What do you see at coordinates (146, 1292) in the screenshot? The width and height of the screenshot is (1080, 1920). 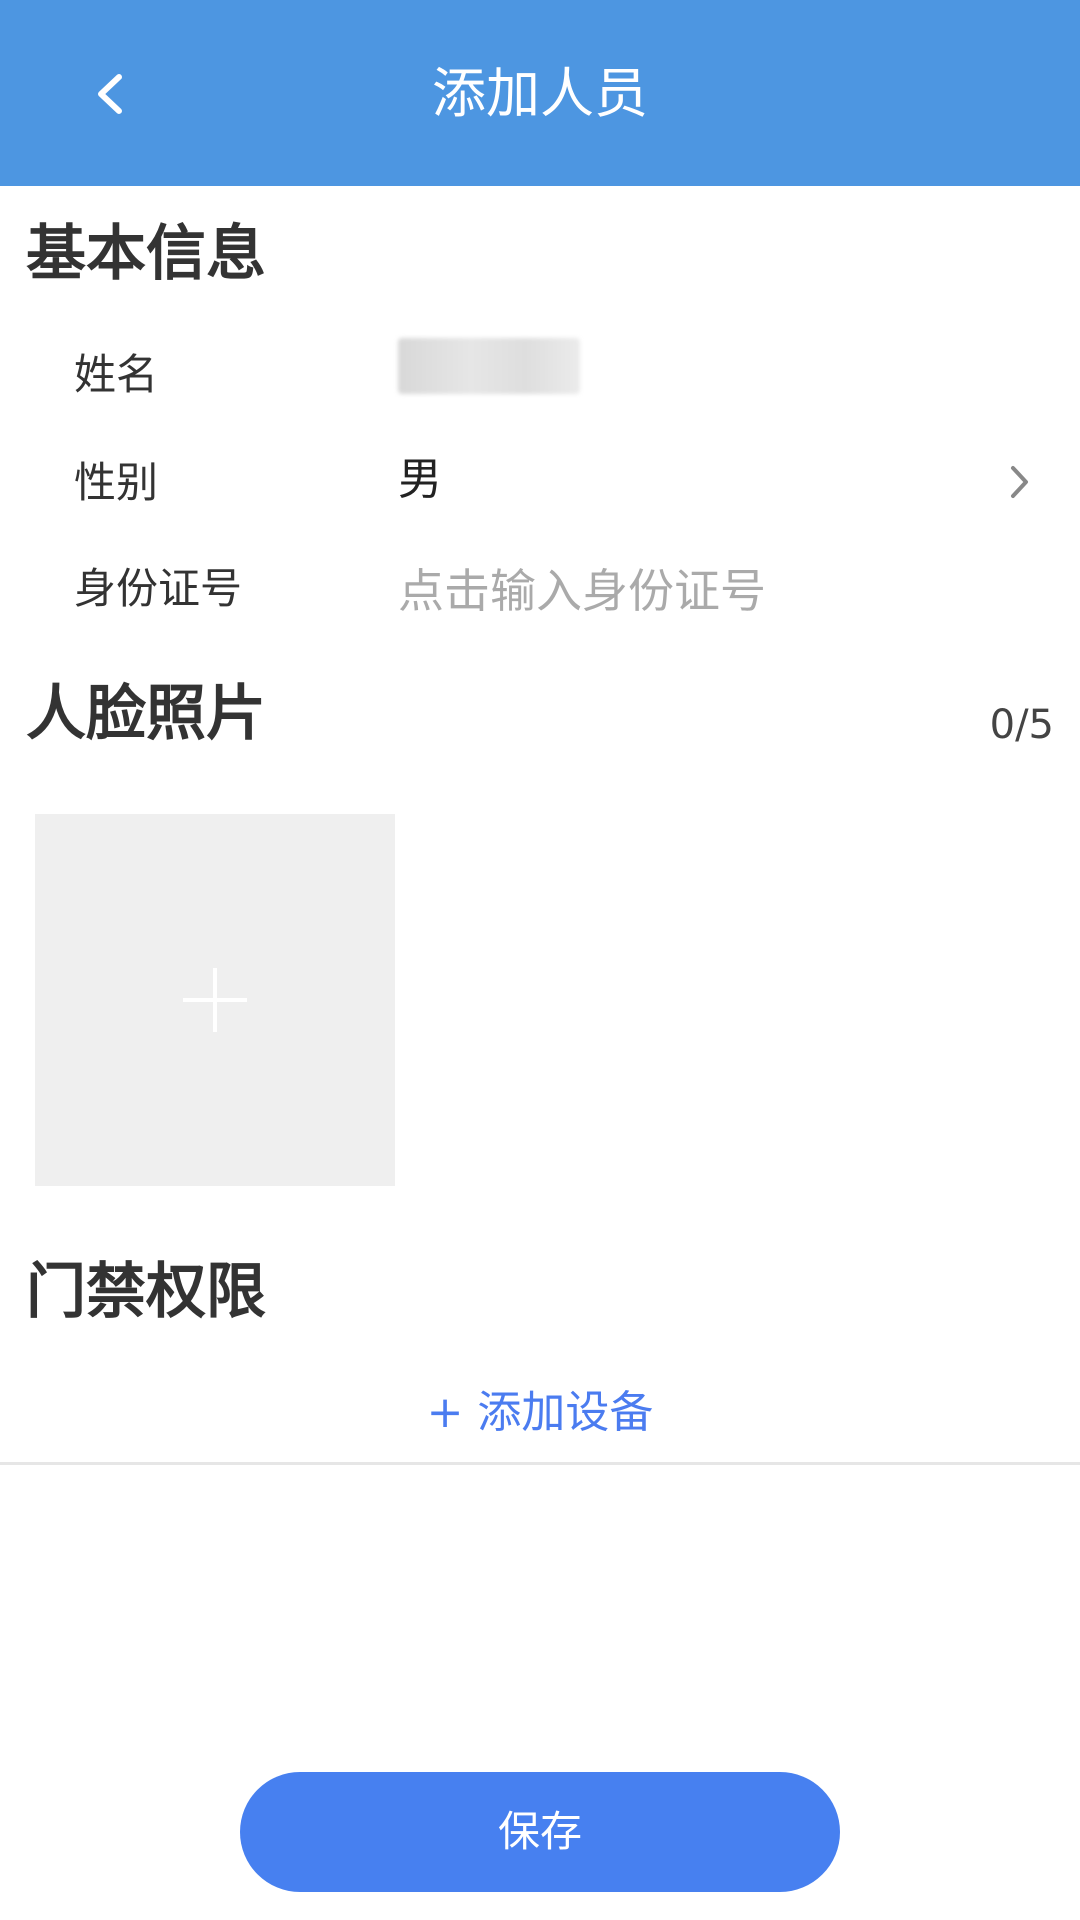 I see `section-title-access: 门禁权限` at bounding box center [146, 1292].